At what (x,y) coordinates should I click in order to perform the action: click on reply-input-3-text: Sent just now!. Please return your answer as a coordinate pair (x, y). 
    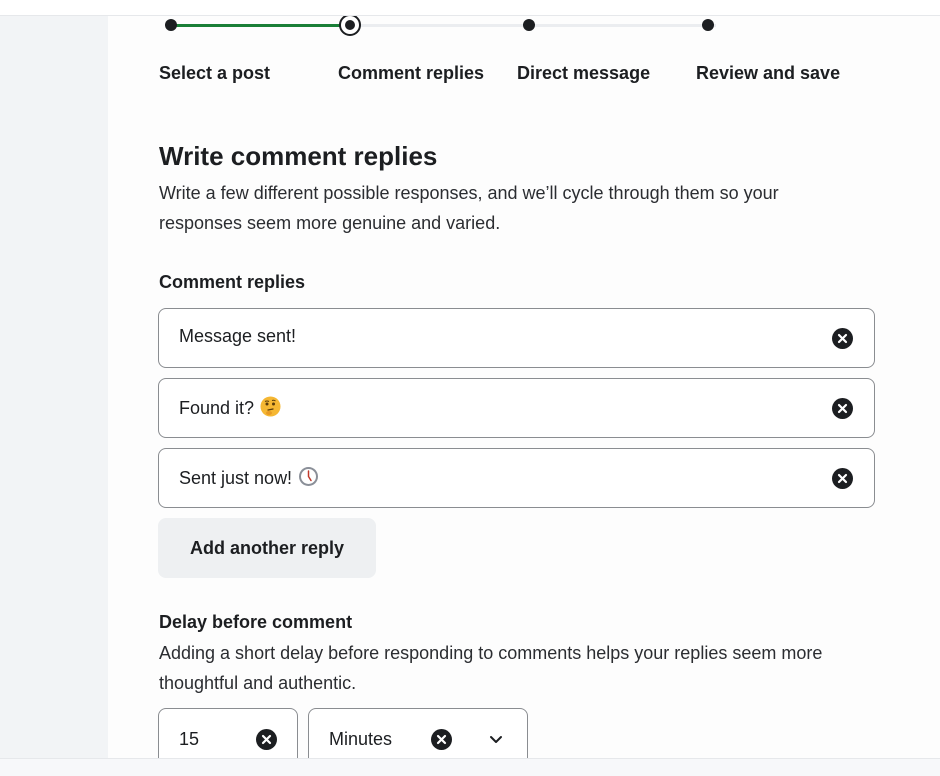
    Looking at the image, I should click on (236, 478).